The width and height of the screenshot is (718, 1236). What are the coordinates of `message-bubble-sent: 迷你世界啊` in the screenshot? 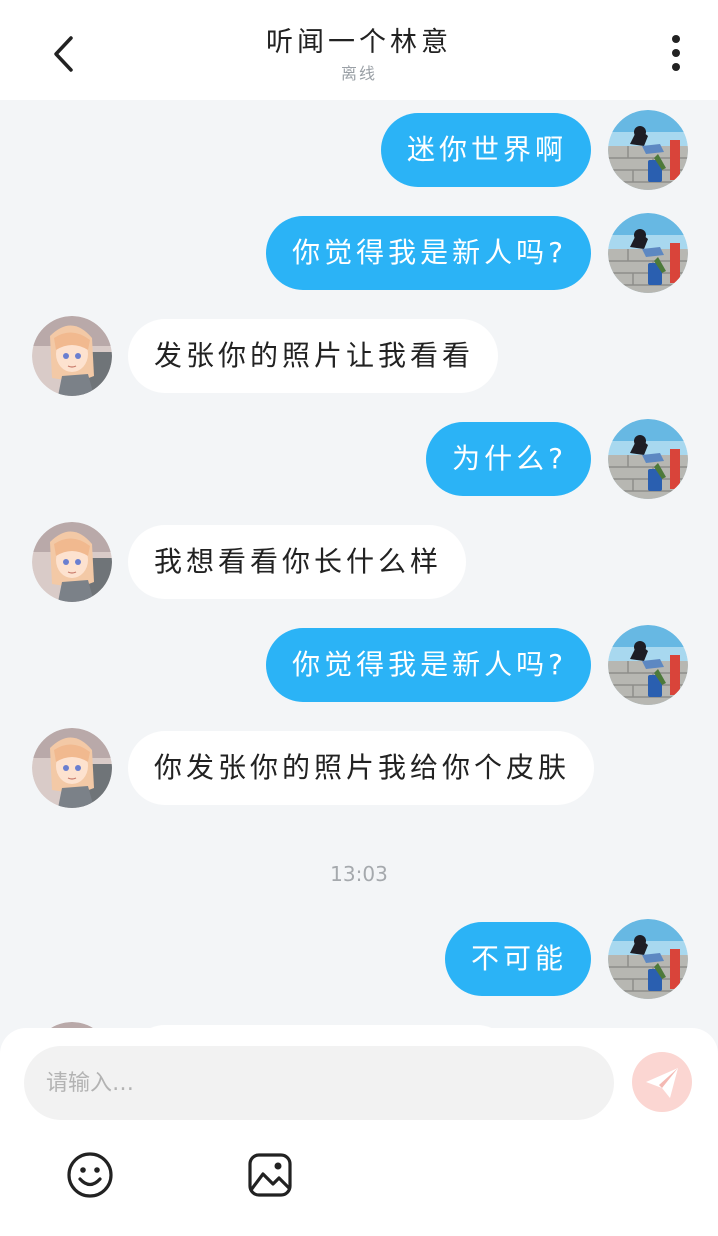 It's located at (485, 150).